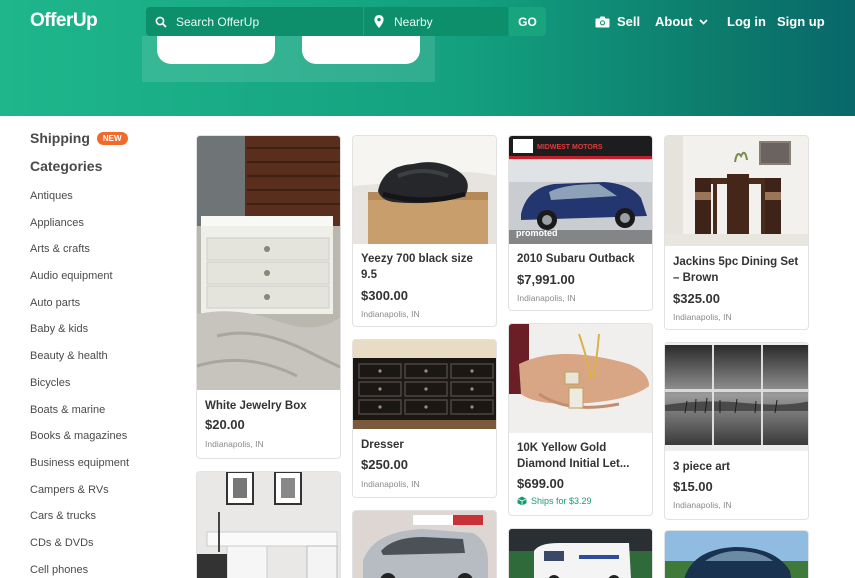  I want to click on category-item: Business equipment, so click(110, 470).